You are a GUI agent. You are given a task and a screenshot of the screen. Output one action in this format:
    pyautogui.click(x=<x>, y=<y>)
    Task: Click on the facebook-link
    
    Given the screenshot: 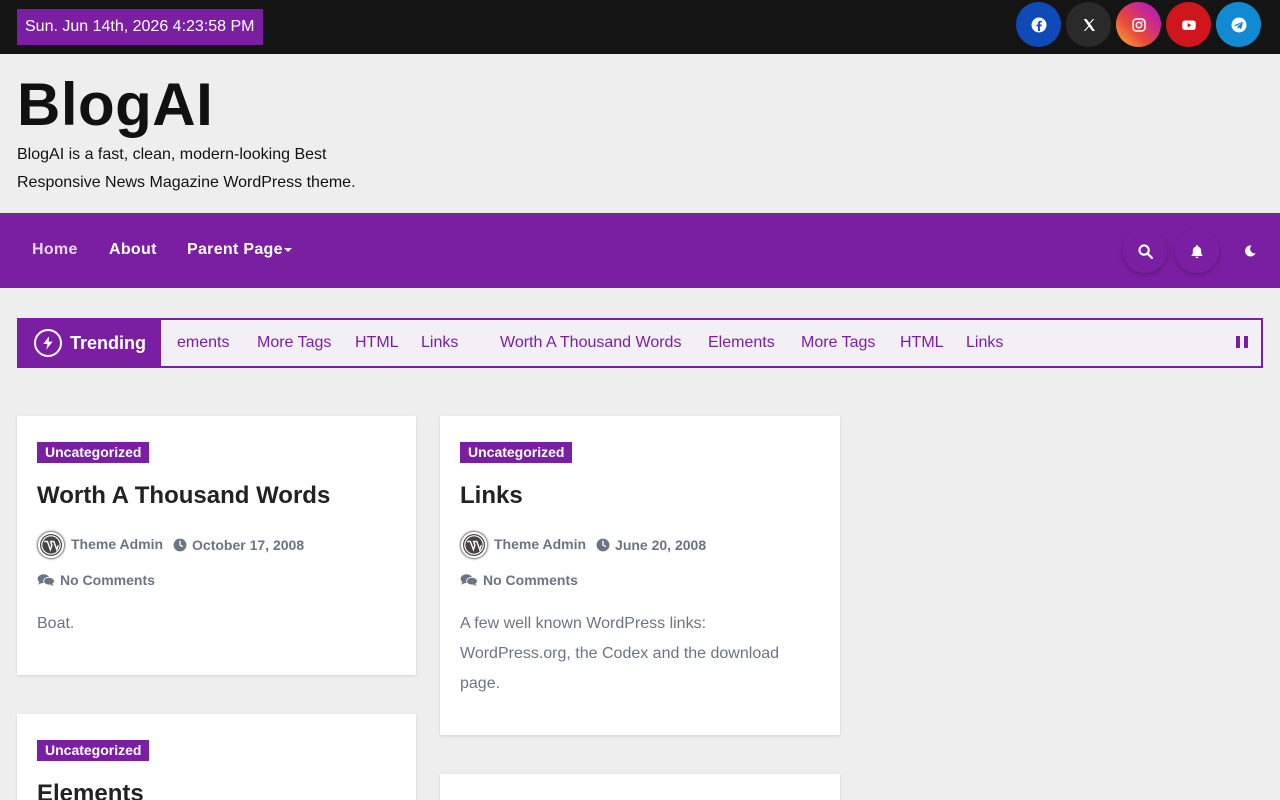 What is the action you would take?
    pyautogui.click(x=1038, y=24)
    